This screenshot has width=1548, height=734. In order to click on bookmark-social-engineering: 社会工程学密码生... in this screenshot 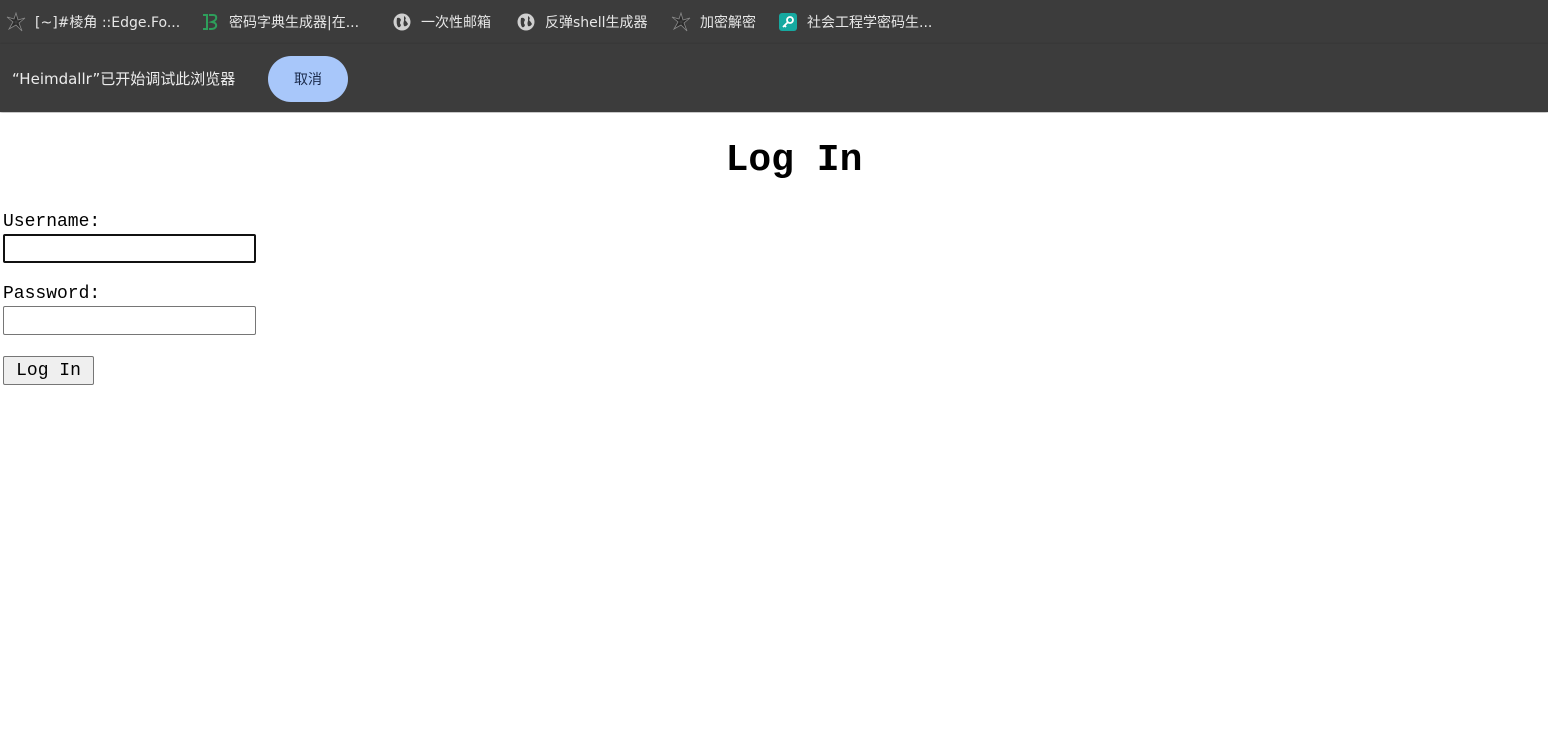, I will do `click(855, 22)`.